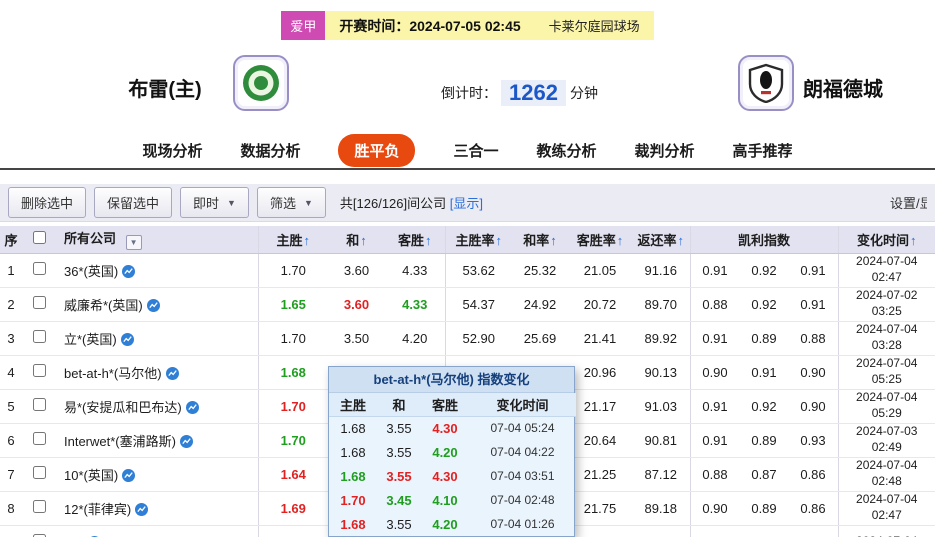 This screenshot has height=537, width=935. What do you see at coordinates (540, 240) in the screenshot?
I see `col-draw-rate: 和率↑` at bounding box center [540, 240].